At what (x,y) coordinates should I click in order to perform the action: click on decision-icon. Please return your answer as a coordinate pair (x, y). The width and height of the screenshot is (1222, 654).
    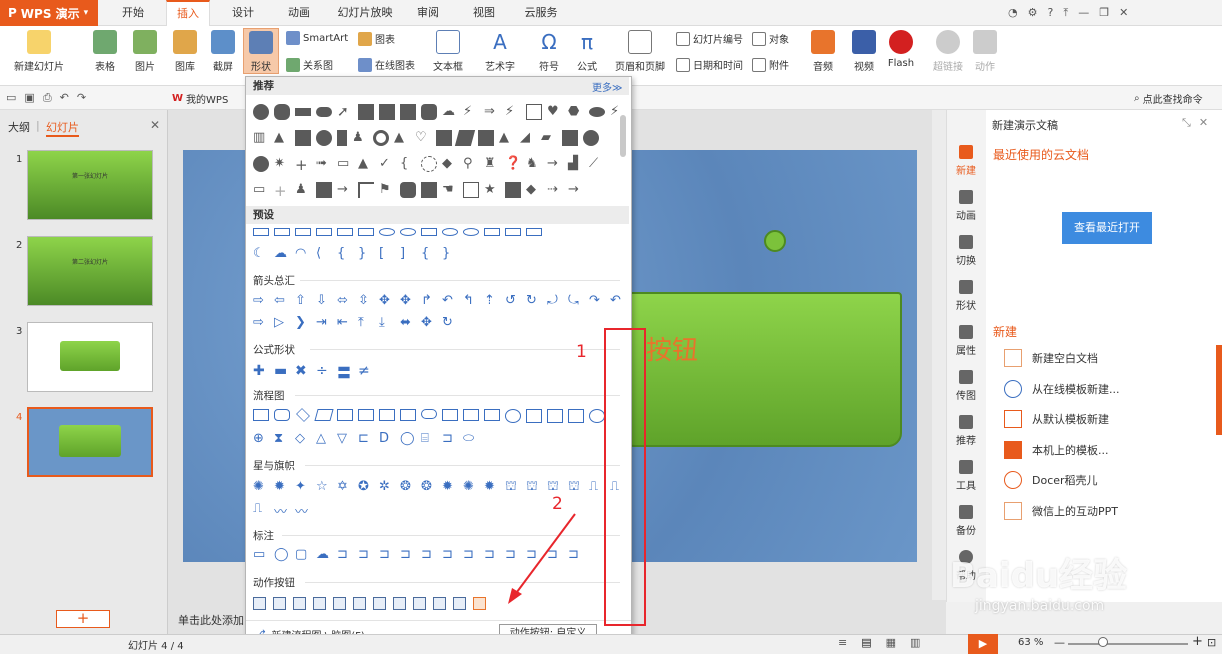
    Looking at the image, I should click on (303, 415).